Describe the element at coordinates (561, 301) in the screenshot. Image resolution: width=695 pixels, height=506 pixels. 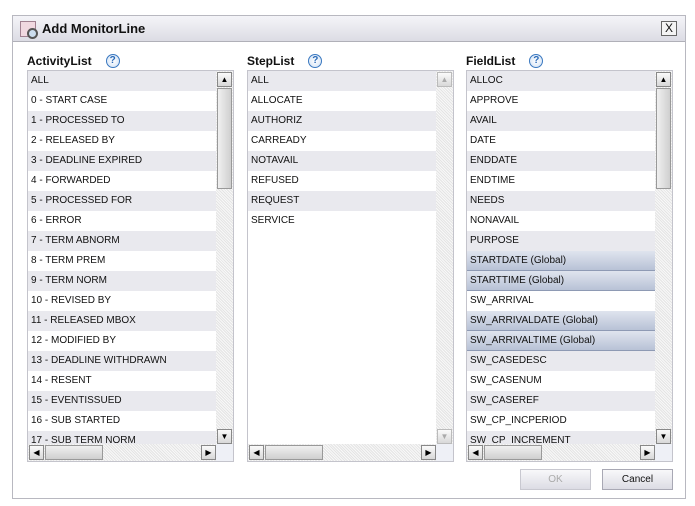
I see `list-item: SW_ARRIVAL` at that location.